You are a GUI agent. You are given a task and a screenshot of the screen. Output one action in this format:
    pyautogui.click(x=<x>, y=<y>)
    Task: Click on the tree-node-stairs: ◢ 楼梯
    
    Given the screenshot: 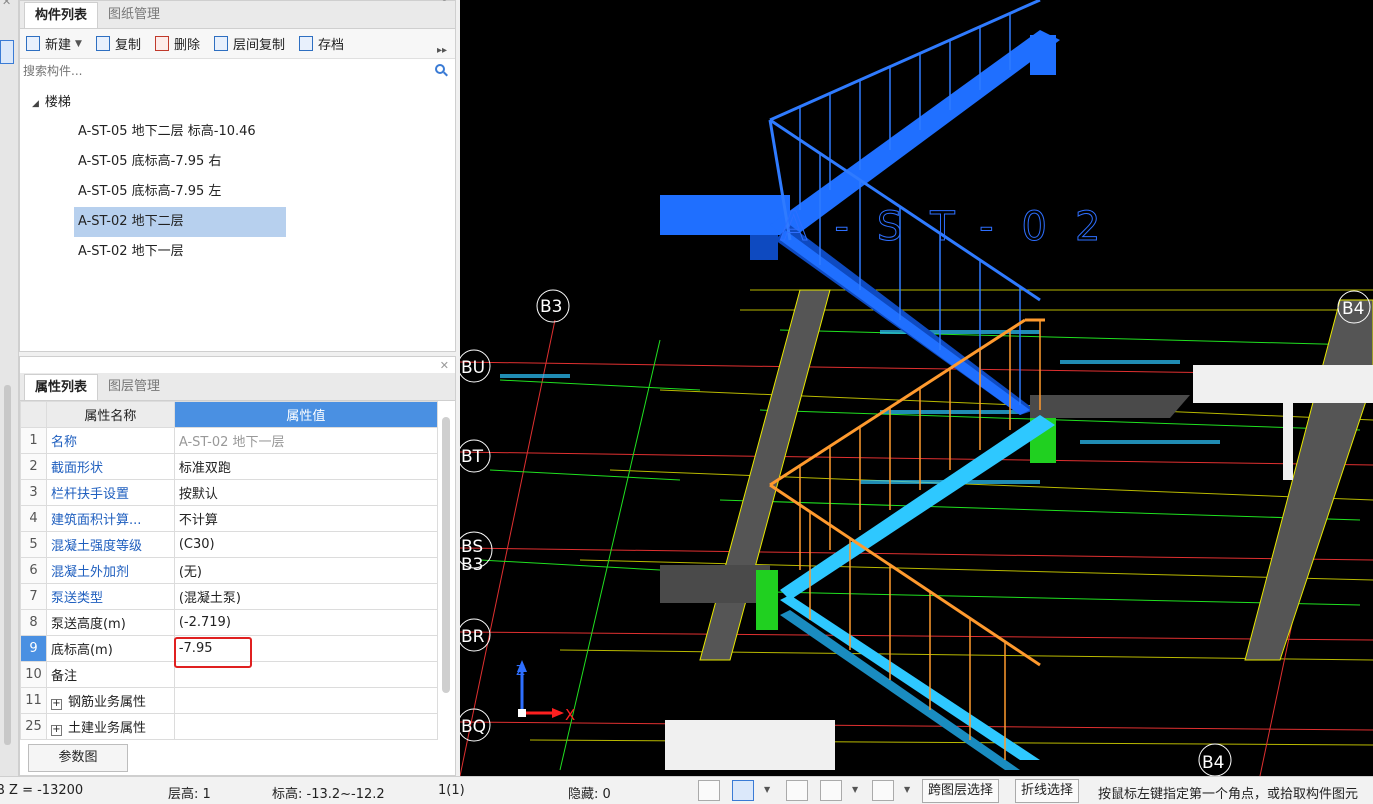 What is the action you would take?
    pyautogui.click(x=237, y=103)
    